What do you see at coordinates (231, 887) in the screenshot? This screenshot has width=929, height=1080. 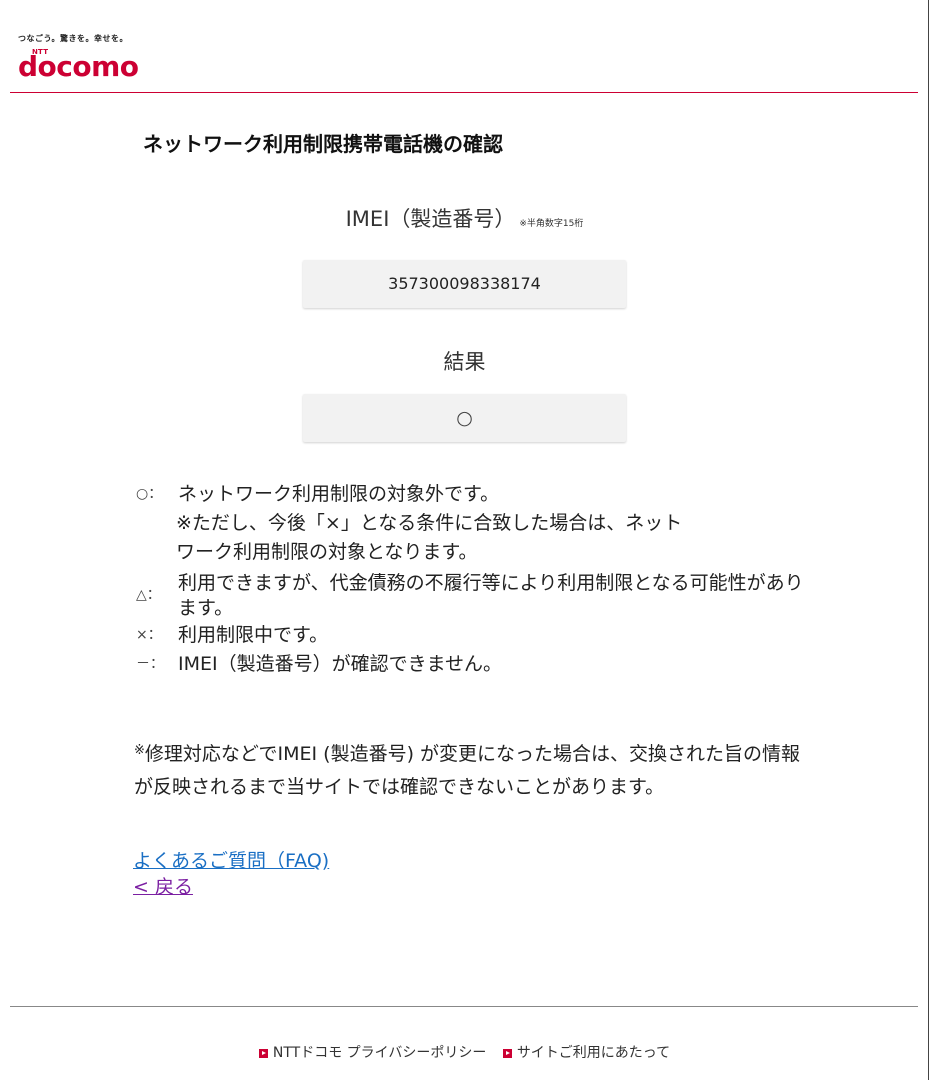 I see `back-link: < 戻る` at bounding box center [231, 887].